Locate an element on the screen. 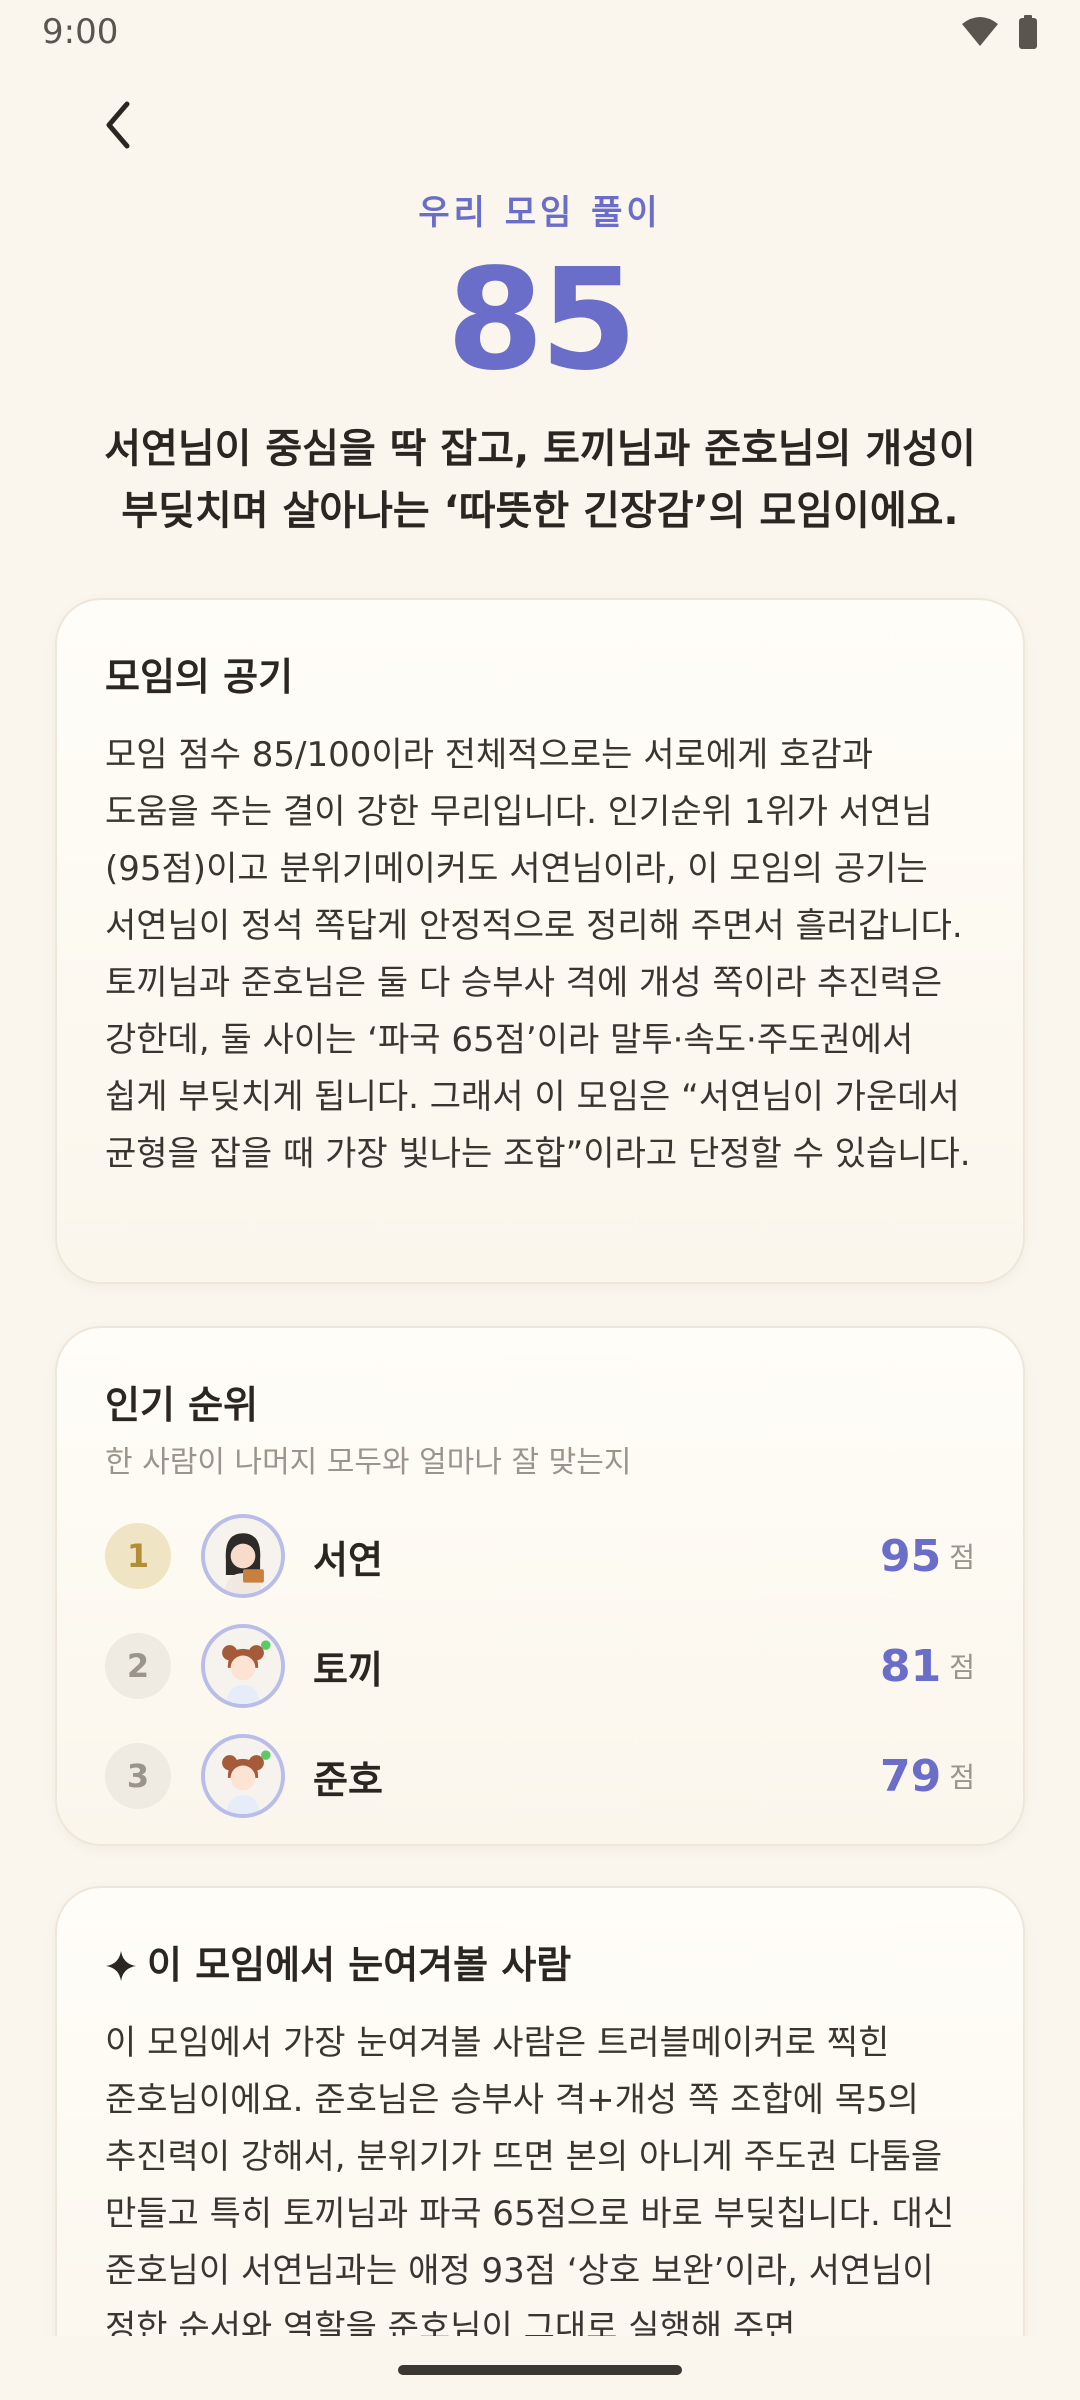  rank-badge: 1 is located at coordinates (138, 1556).